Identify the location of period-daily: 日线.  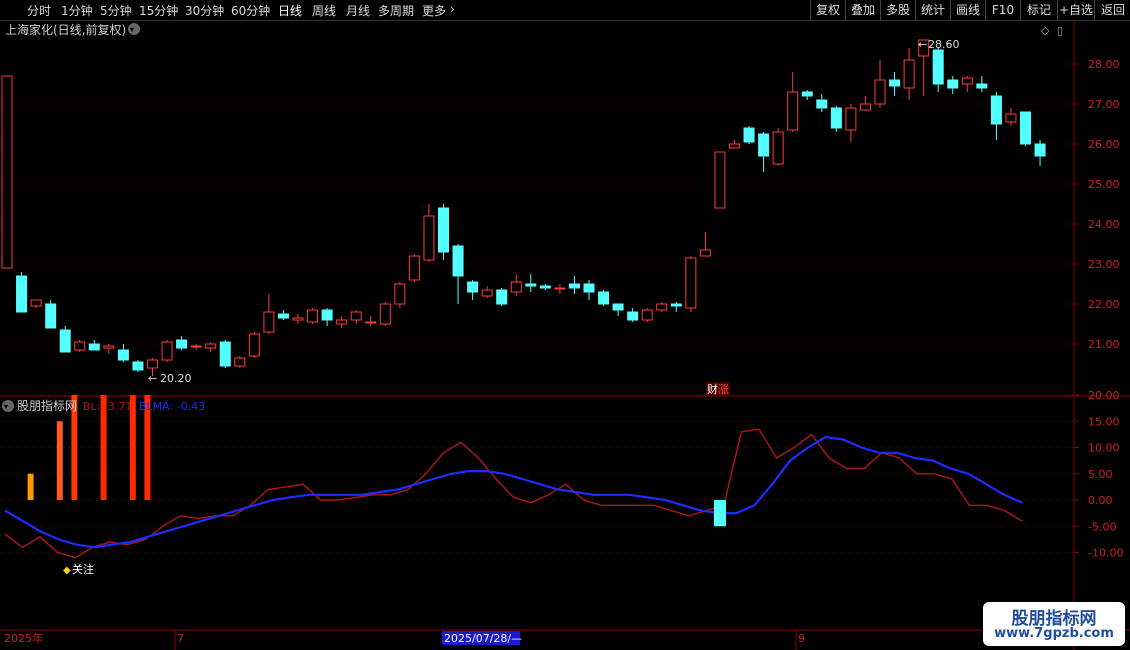
(290, 10).